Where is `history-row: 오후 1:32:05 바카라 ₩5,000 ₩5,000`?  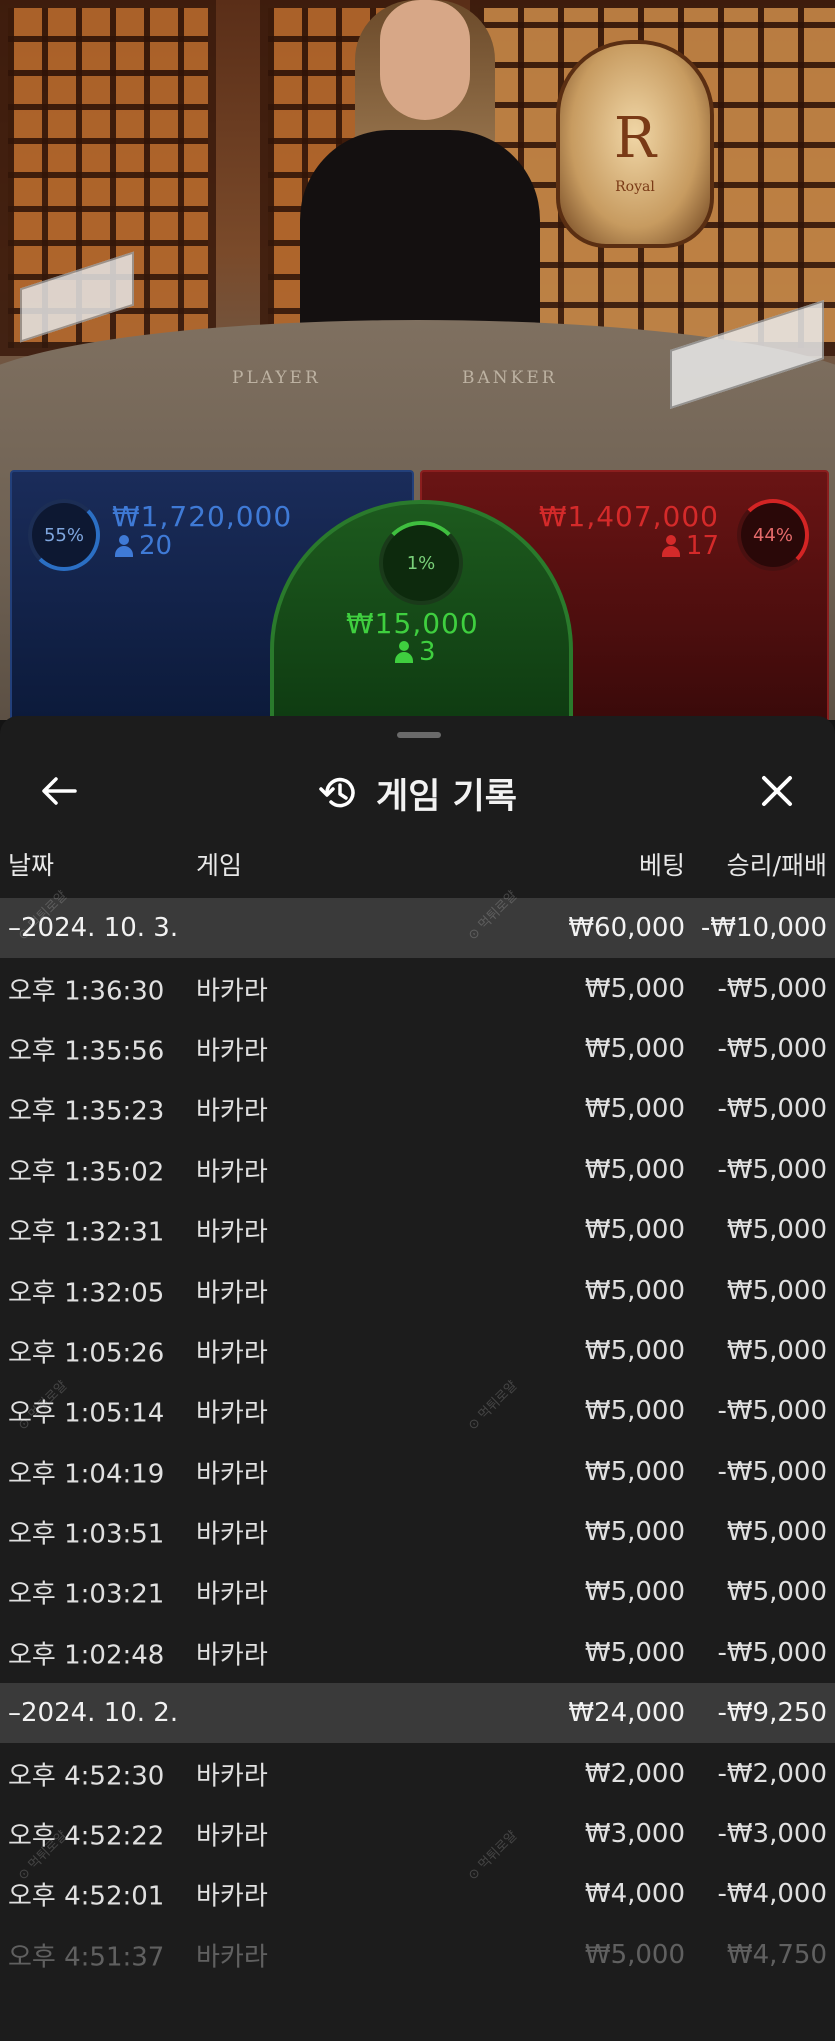 history-row: 오후 1:32:05 바카라 ₩5,000 ₩5,000 is located at coordinates (417, 1290).